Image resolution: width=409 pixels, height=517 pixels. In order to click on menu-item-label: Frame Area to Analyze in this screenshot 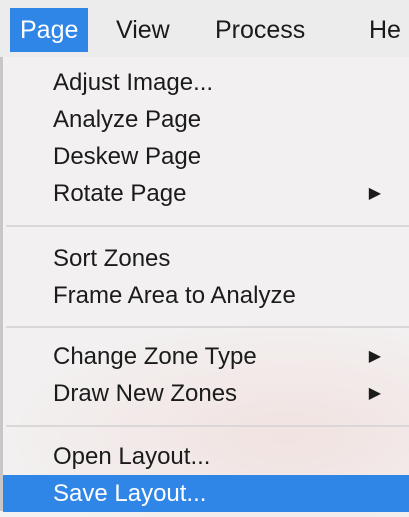, I will do `click(174, 295)`.